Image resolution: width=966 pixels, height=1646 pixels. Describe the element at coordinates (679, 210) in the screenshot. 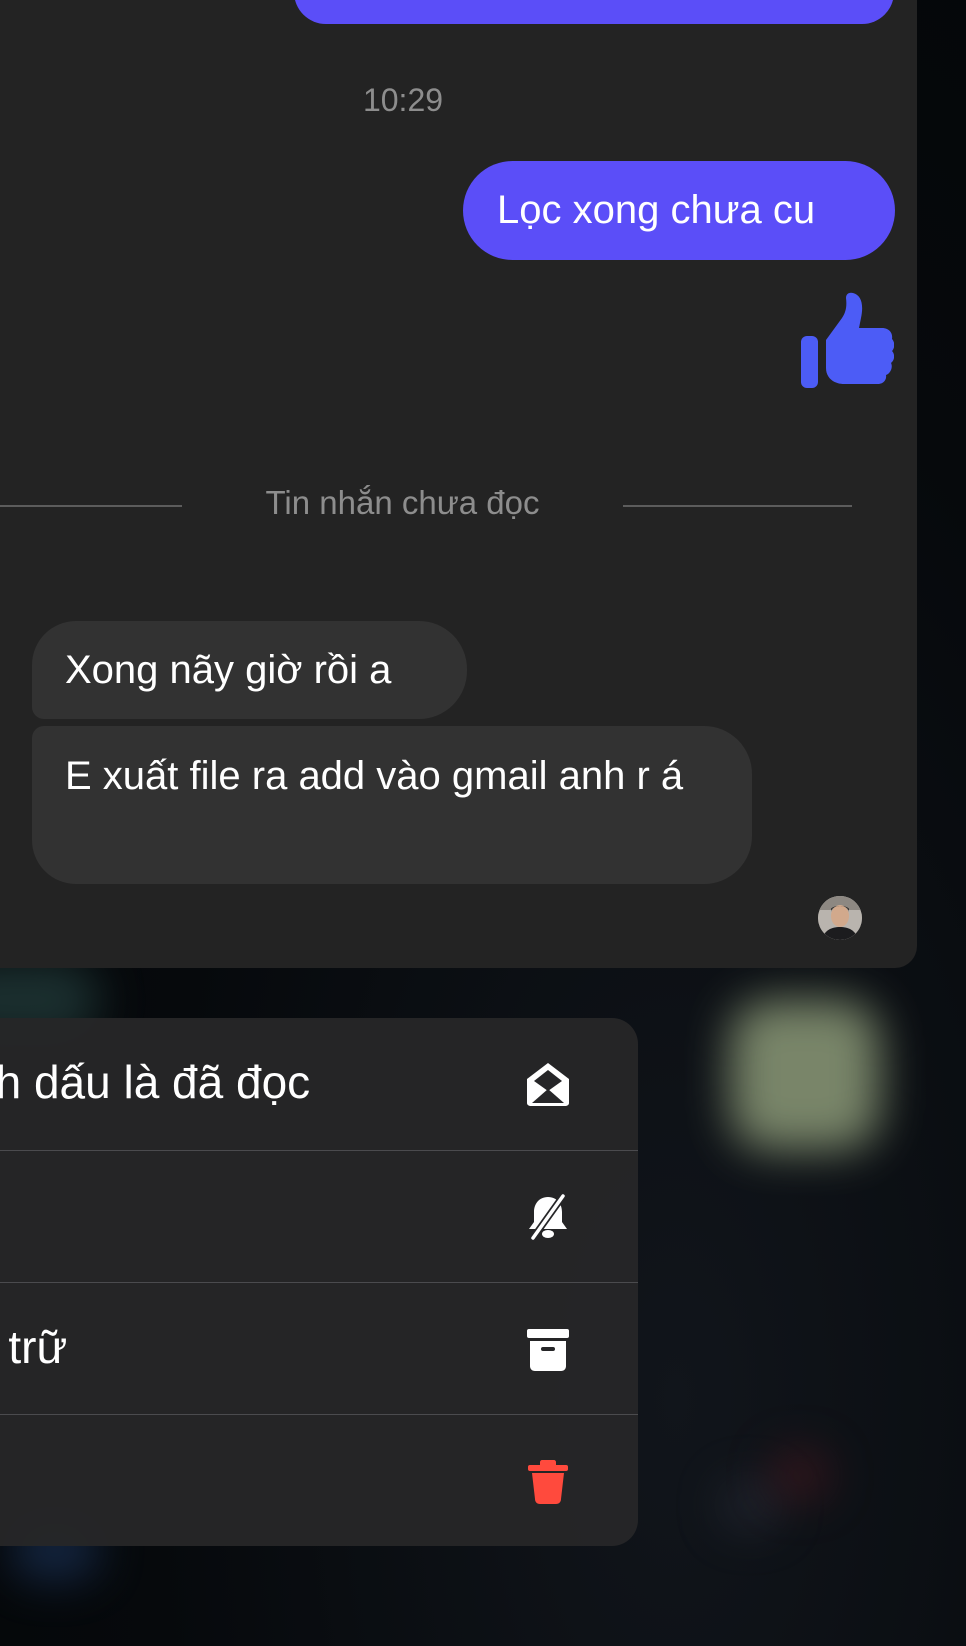

I see `message-bubble-outgoing: Lọc xong chưa cu` at that location.